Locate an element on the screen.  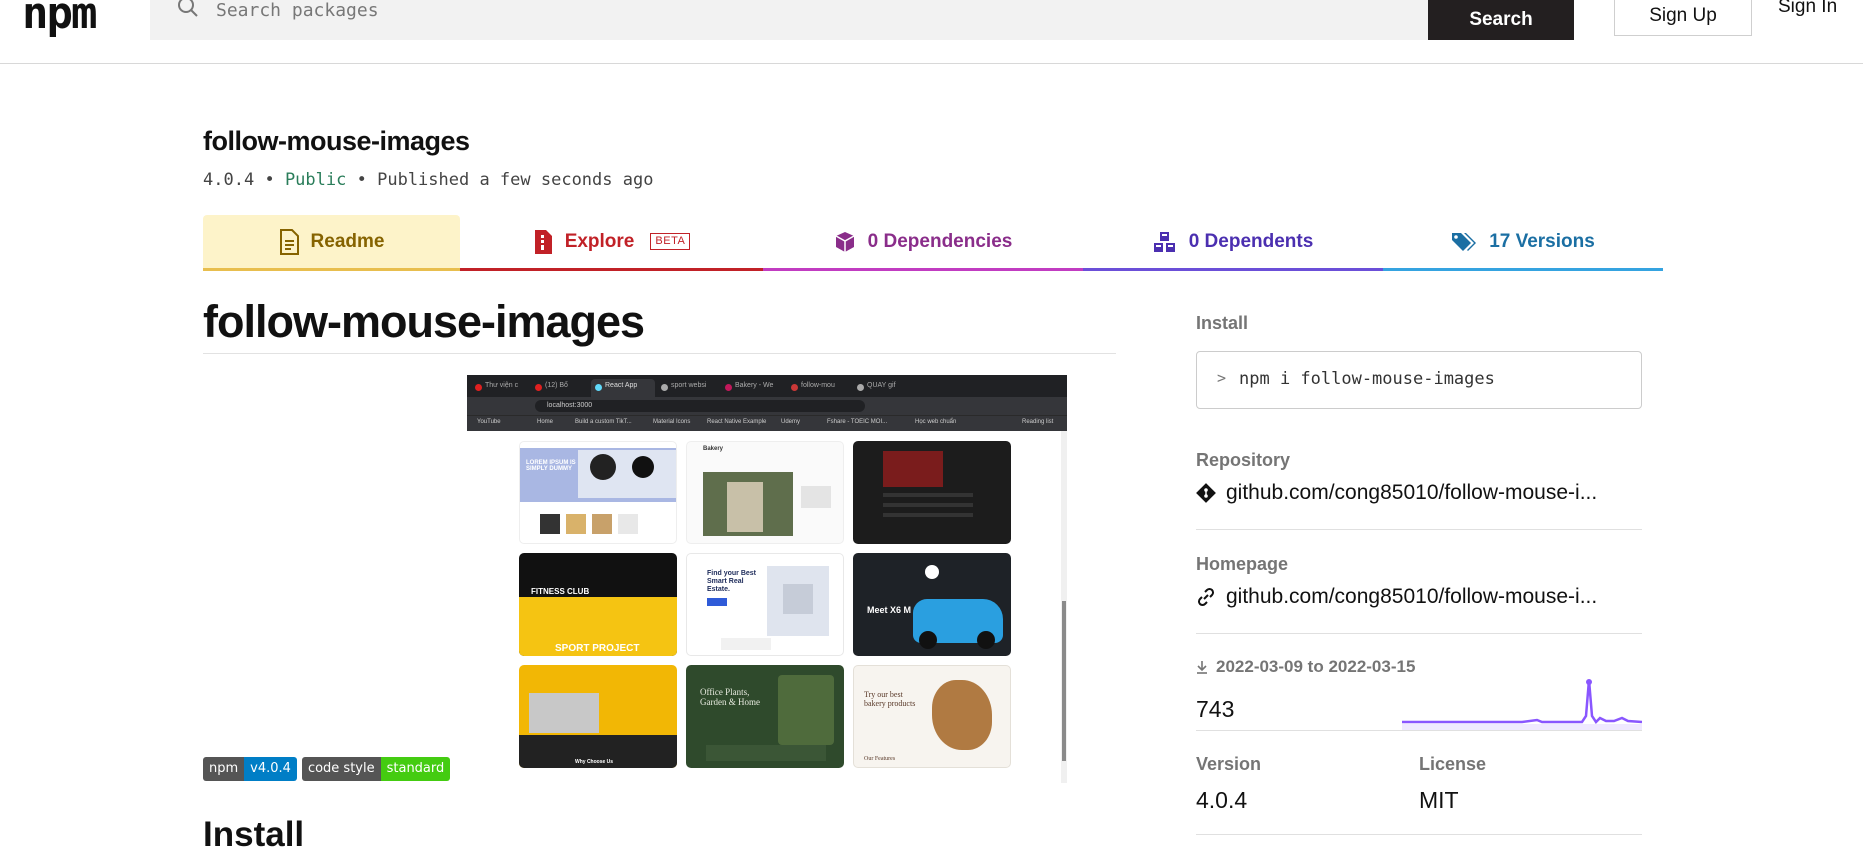
readme-badges: npm v4.0.4 code style standard is located at coordinates (327, 769).